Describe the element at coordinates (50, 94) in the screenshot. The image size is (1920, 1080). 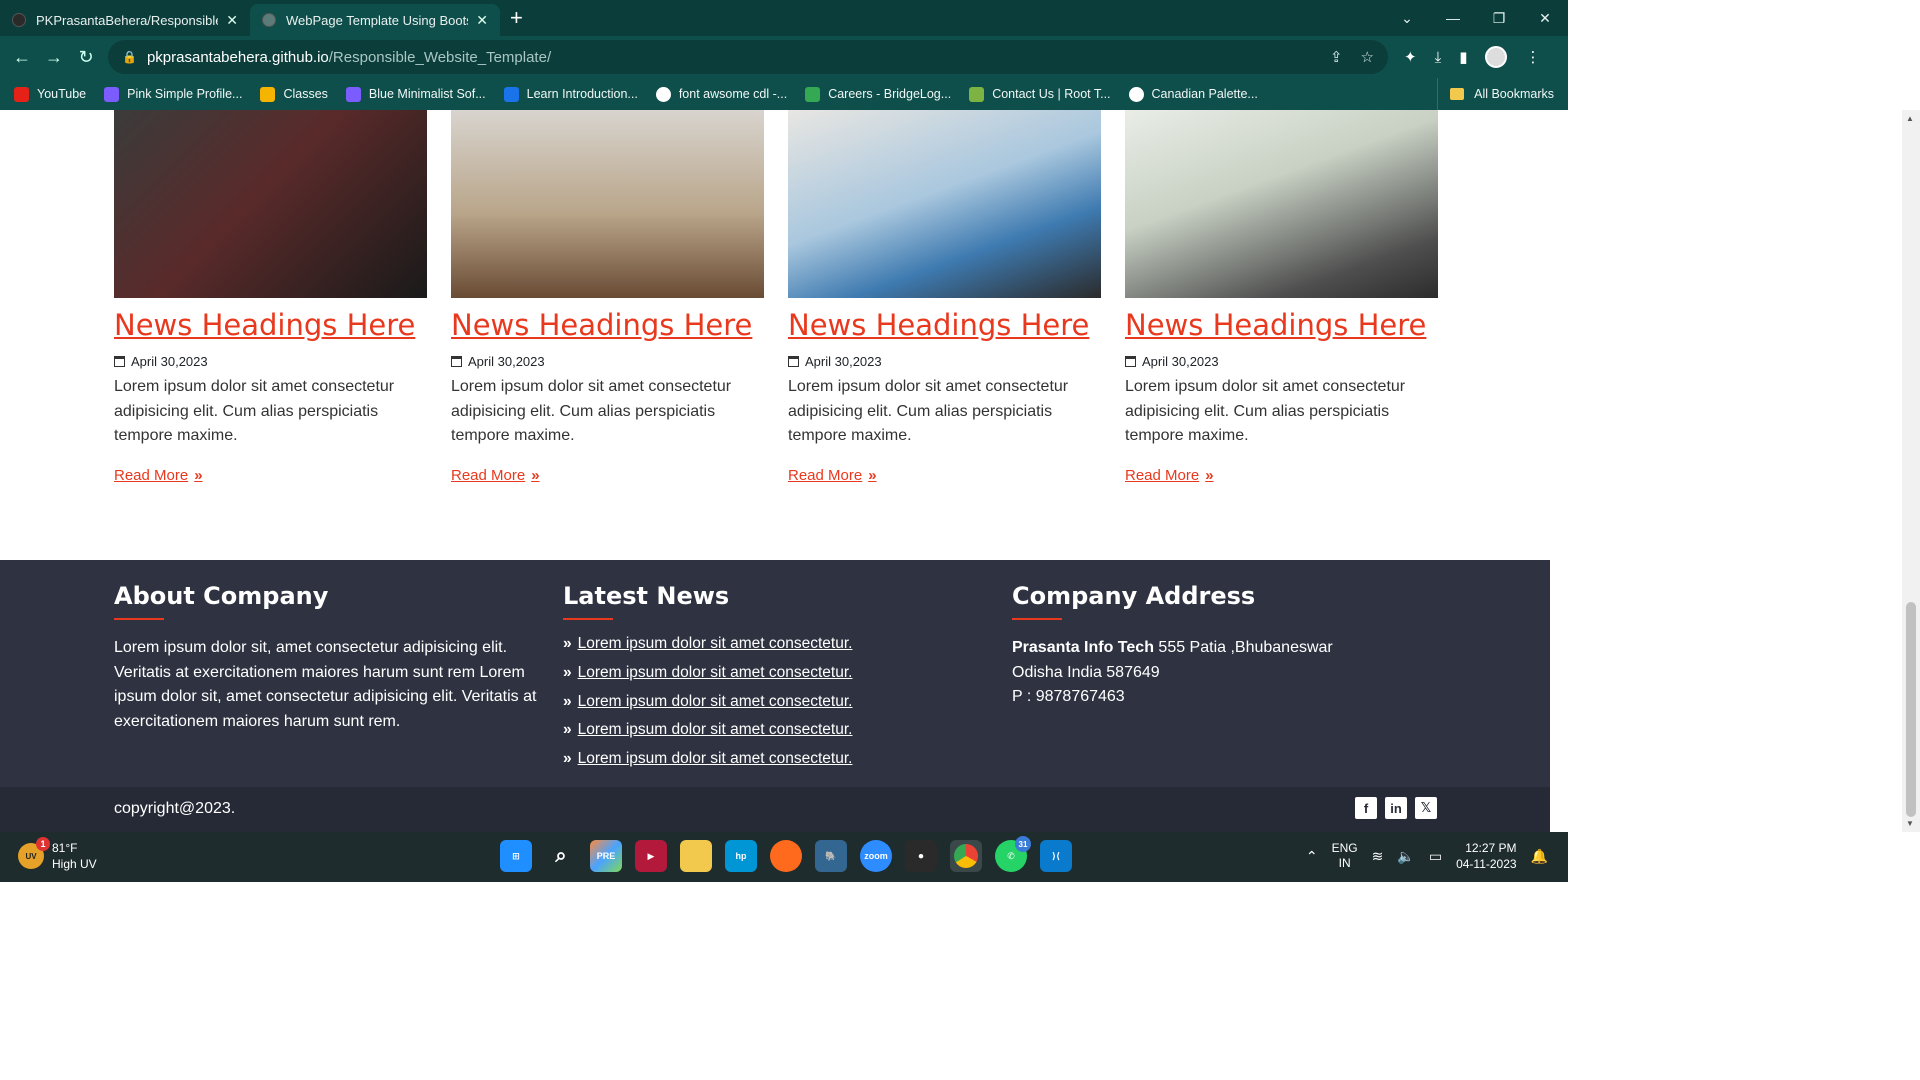
I see `bookmark-youtube: YouTube` at that location.